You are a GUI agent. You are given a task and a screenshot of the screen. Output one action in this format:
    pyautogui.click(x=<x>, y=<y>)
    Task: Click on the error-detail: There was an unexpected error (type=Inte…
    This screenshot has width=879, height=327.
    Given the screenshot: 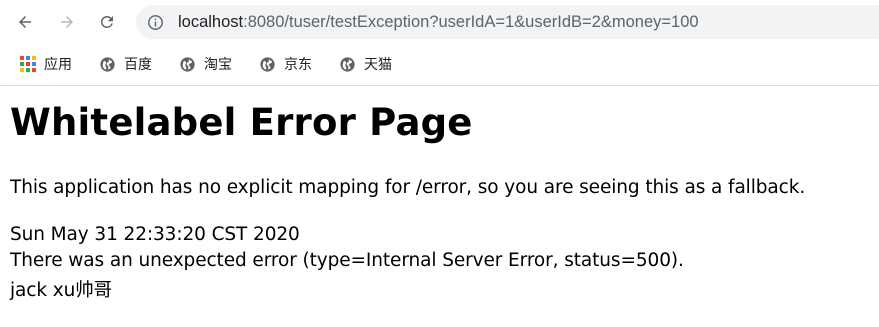 What is the action you would take?
    pyautogui.click(x=347, y=260)
    